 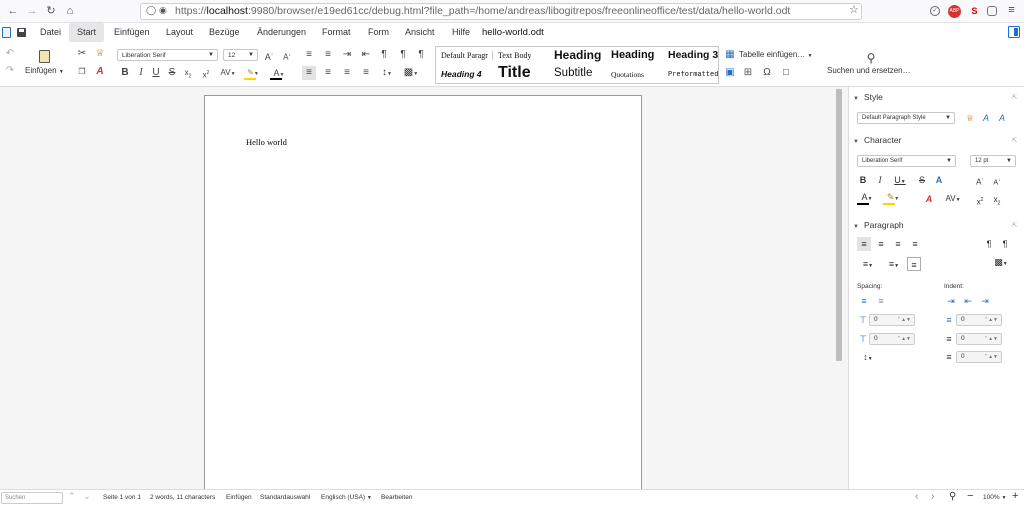 I want to click on insert-table-button: Tabelle einfügen… ▼, so click(x=775, y=54).